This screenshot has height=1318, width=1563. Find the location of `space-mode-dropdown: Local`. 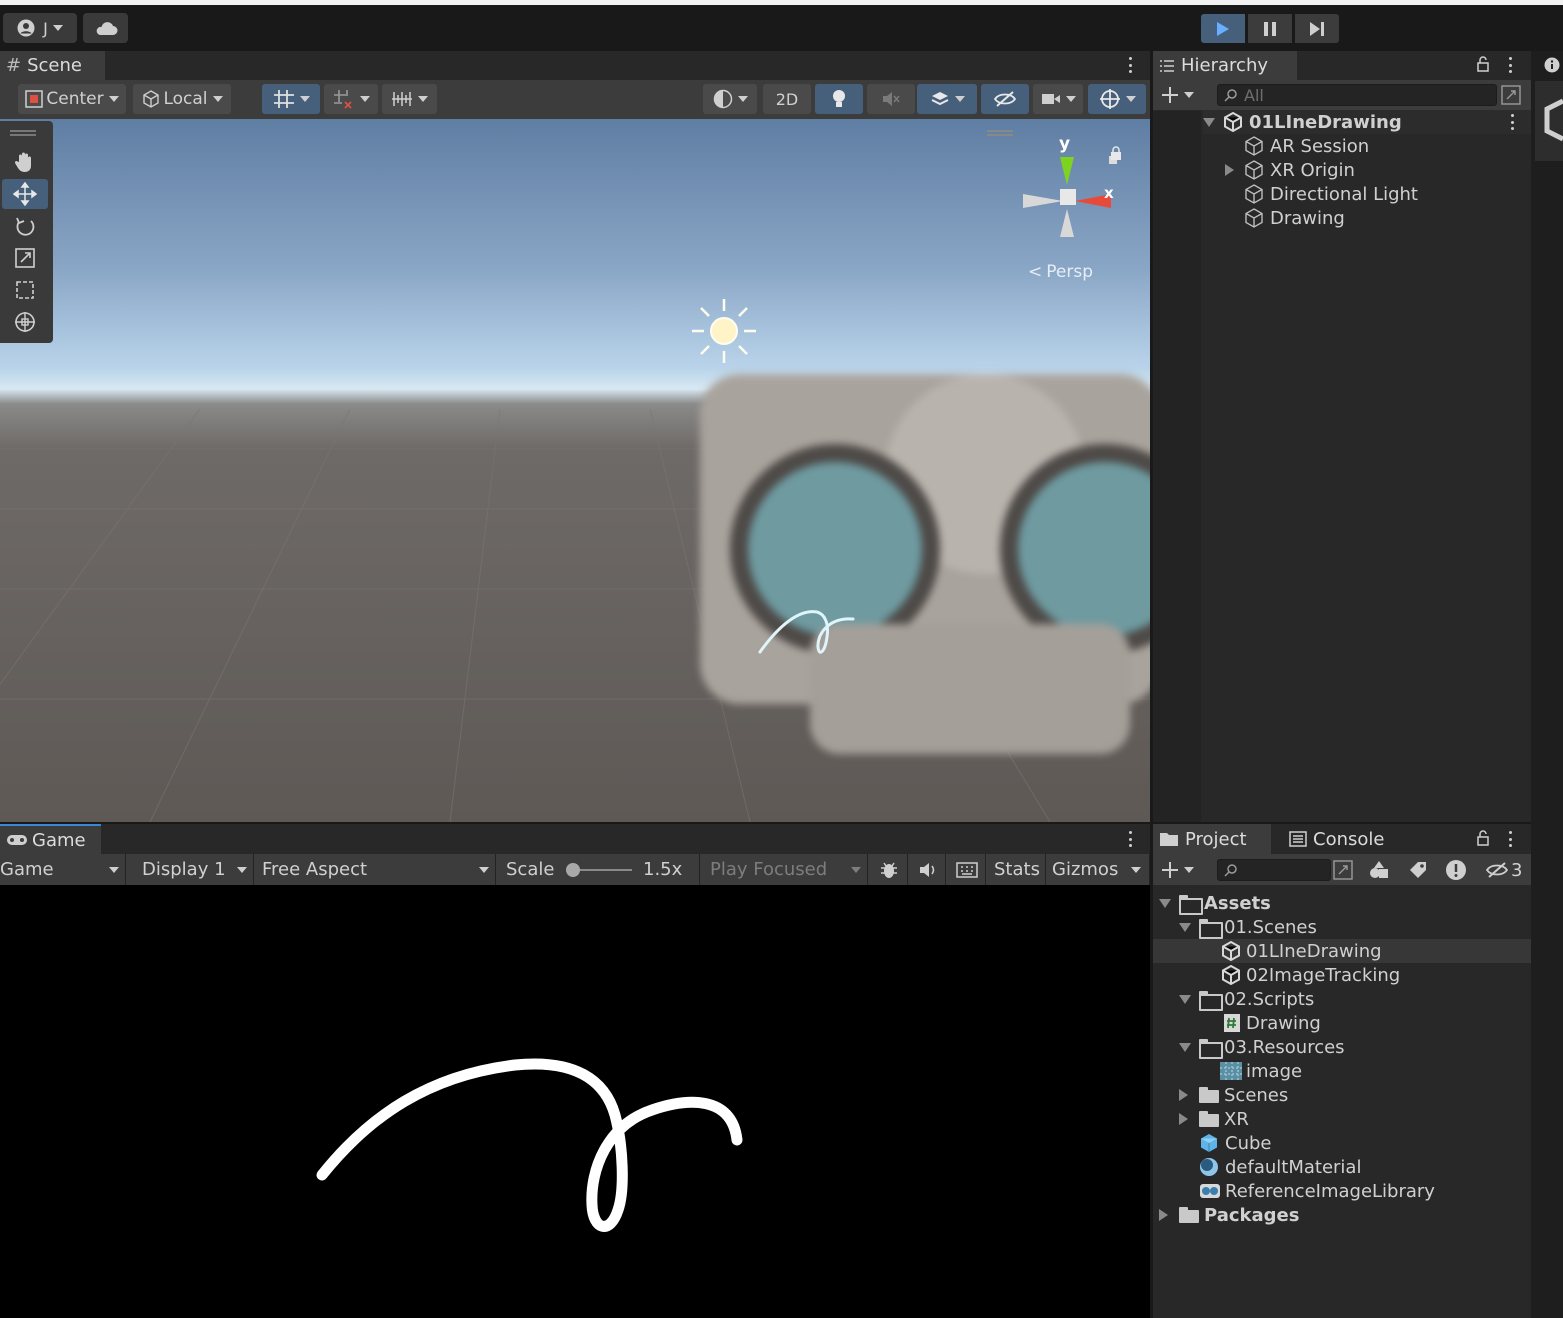

space-mode-dropdown: Local is located at coordinates (182, 99).